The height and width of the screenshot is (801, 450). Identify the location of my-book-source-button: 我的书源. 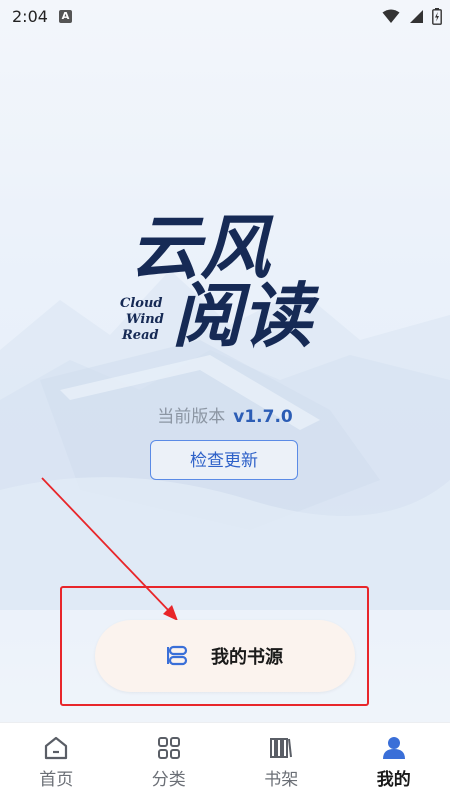
(225, 656).